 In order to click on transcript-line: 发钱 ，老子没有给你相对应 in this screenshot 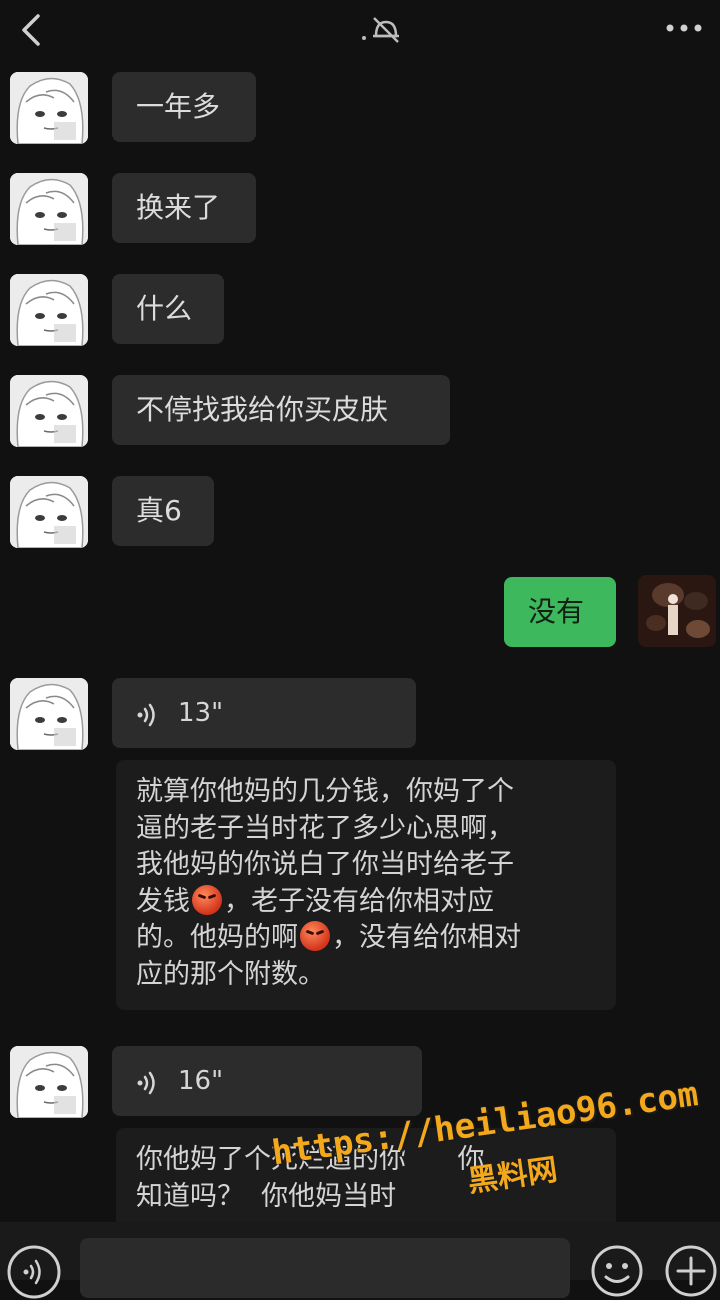, I will do `click(366, 902)`.